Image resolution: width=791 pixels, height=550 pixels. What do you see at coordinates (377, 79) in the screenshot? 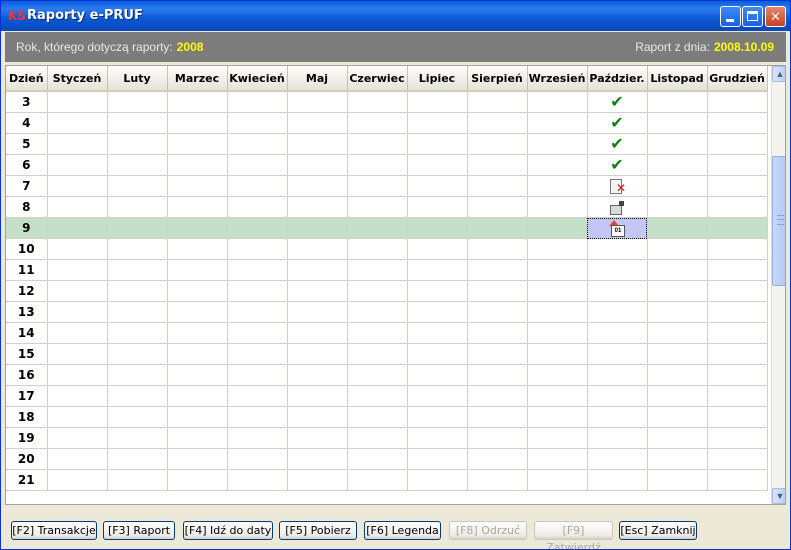
I see `column-header: Czerwiec` at bounding box center [377, 79].